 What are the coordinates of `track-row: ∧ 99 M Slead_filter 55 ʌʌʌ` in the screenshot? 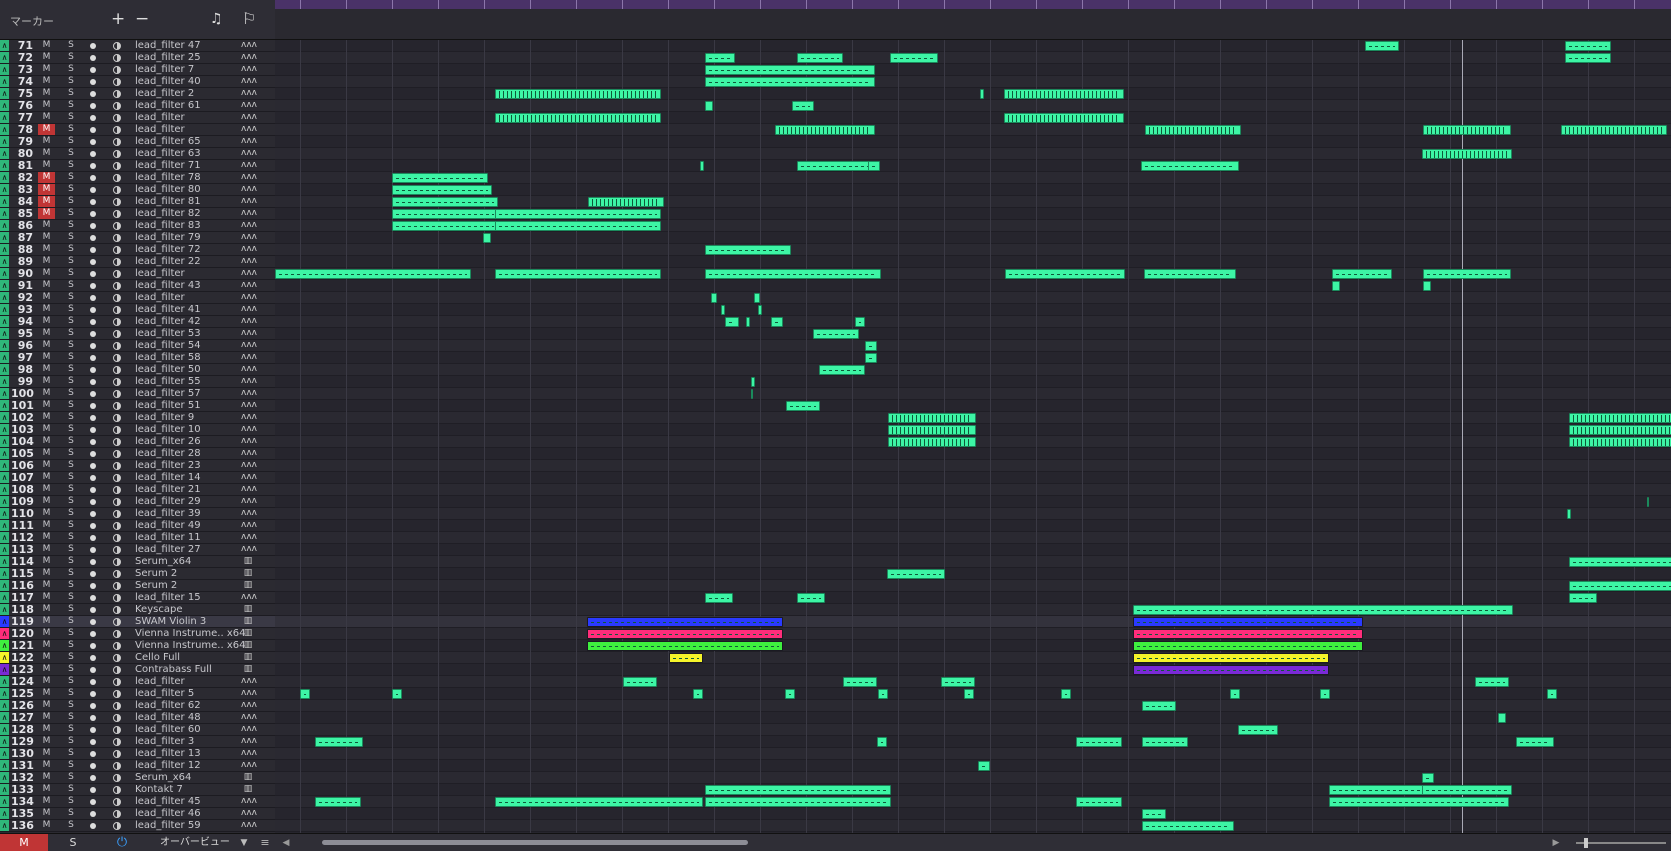 It's located at (137, 382).